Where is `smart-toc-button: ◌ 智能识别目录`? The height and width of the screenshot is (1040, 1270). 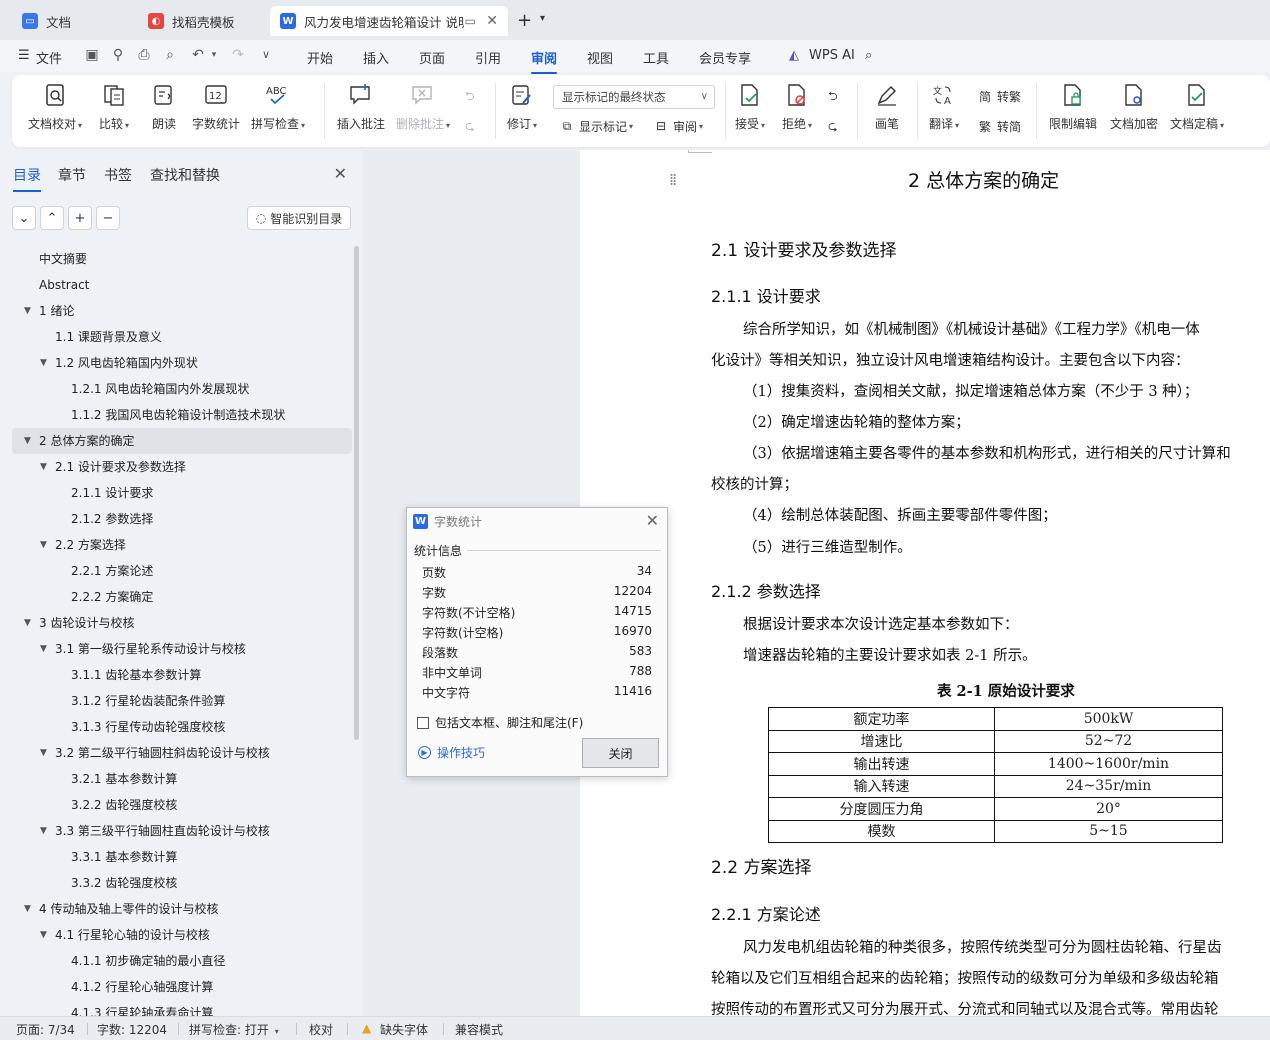
smart-toc-button: ◌ 智能识别目录 is located at coordinates (299, 218).